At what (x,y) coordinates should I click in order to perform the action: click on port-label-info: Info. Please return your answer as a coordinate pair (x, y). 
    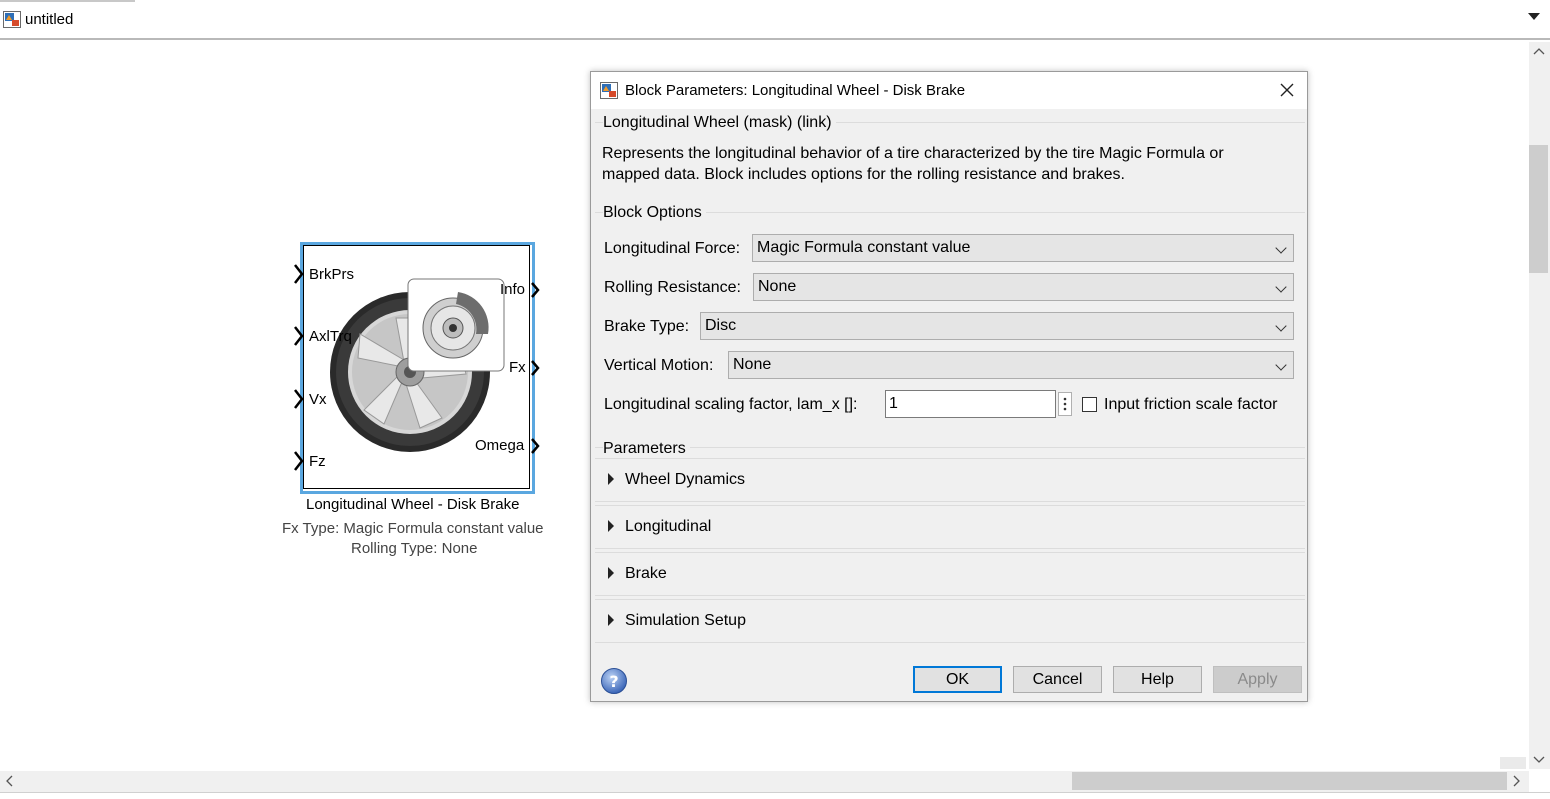
    Looking at the image, I should click on (513, 289).